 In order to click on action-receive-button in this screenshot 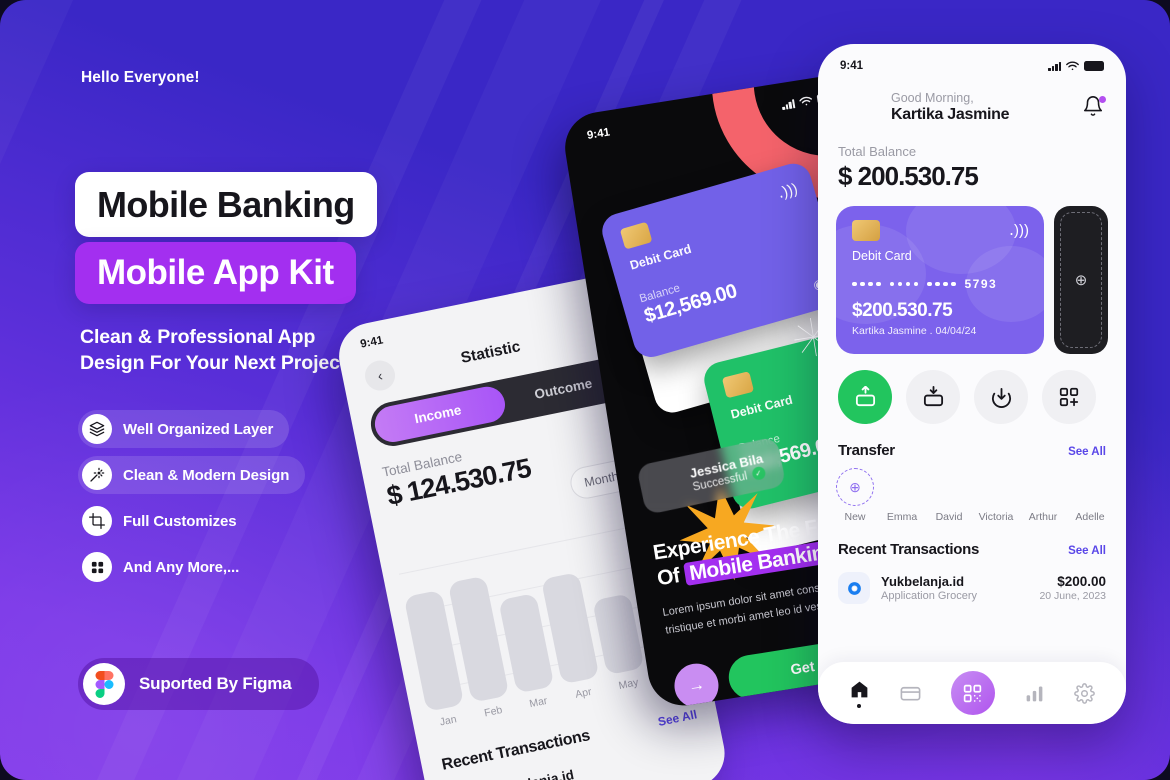, I will do `click(933, 397)`.